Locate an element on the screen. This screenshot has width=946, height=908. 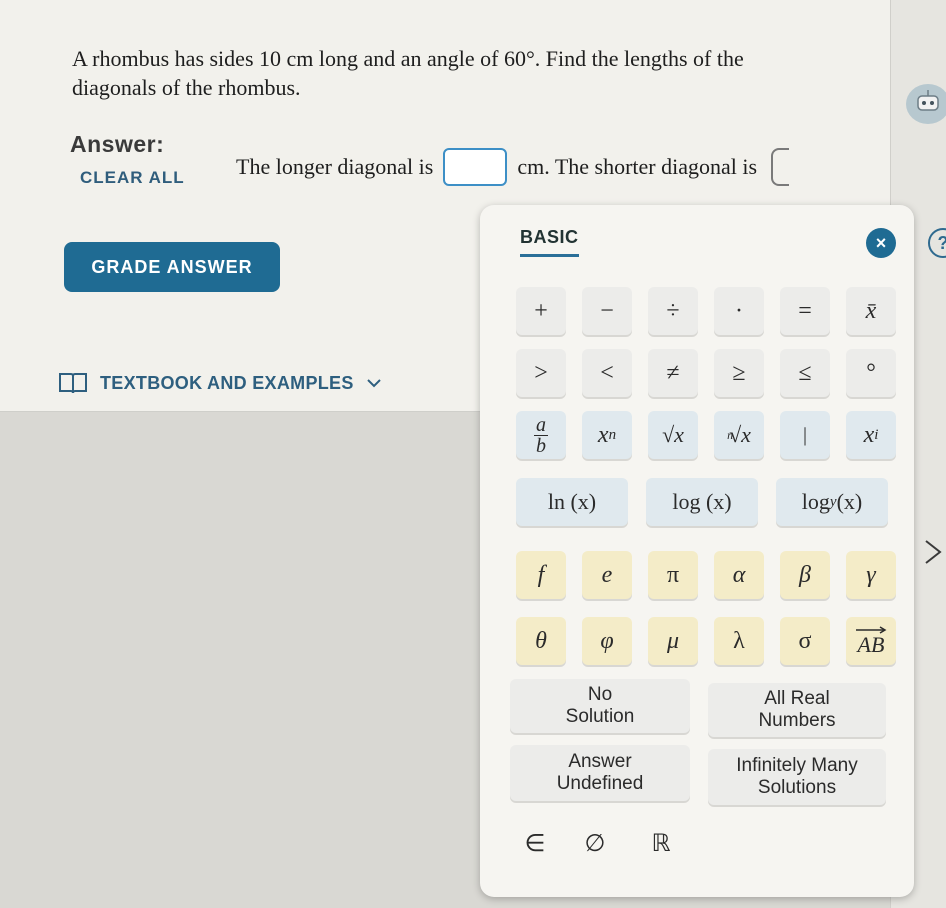
nth-root-radical: √x is located at coordinates (740, 434).